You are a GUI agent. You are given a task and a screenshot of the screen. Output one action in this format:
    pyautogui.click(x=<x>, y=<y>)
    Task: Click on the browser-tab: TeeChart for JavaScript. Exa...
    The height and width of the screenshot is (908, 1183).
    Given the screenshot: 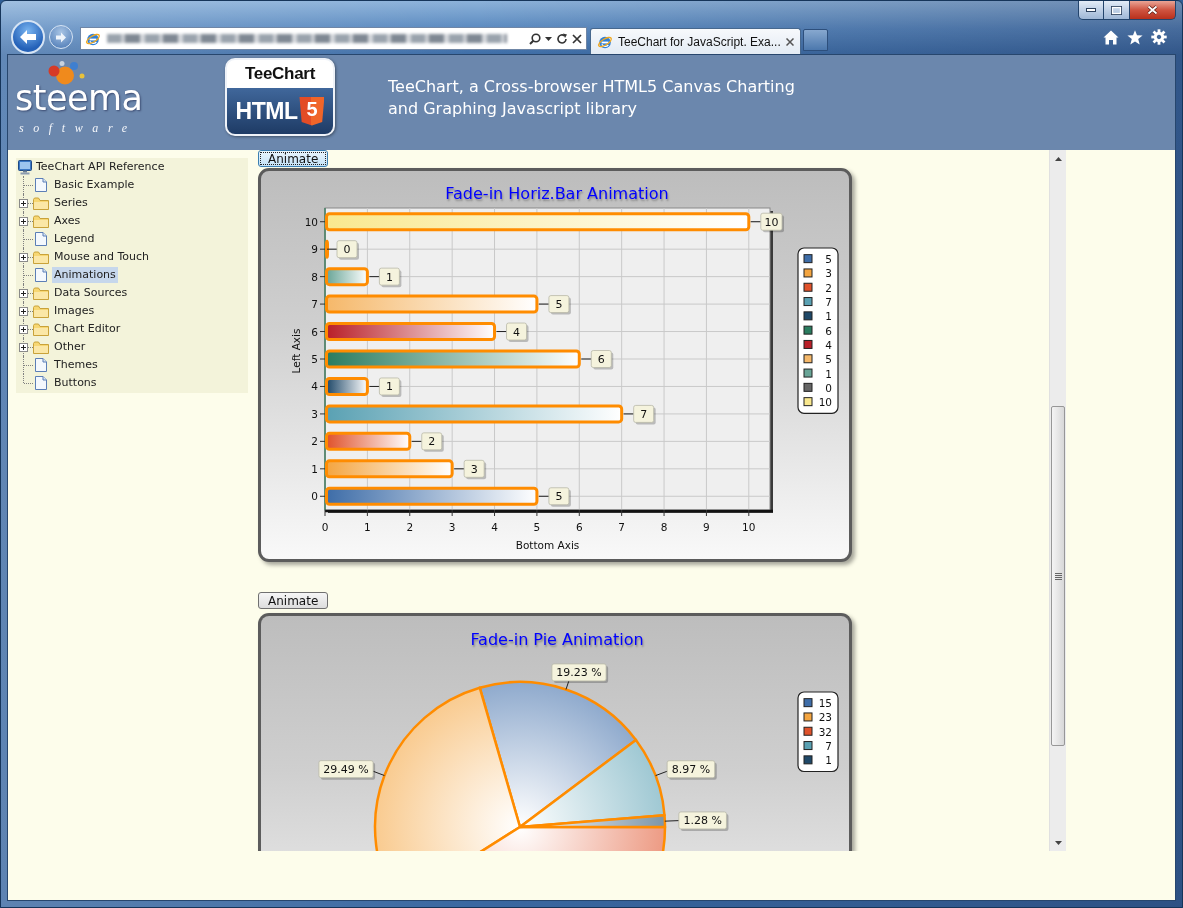 What is the action you would take?
    pyautogui.click(x=695, y=41)
    